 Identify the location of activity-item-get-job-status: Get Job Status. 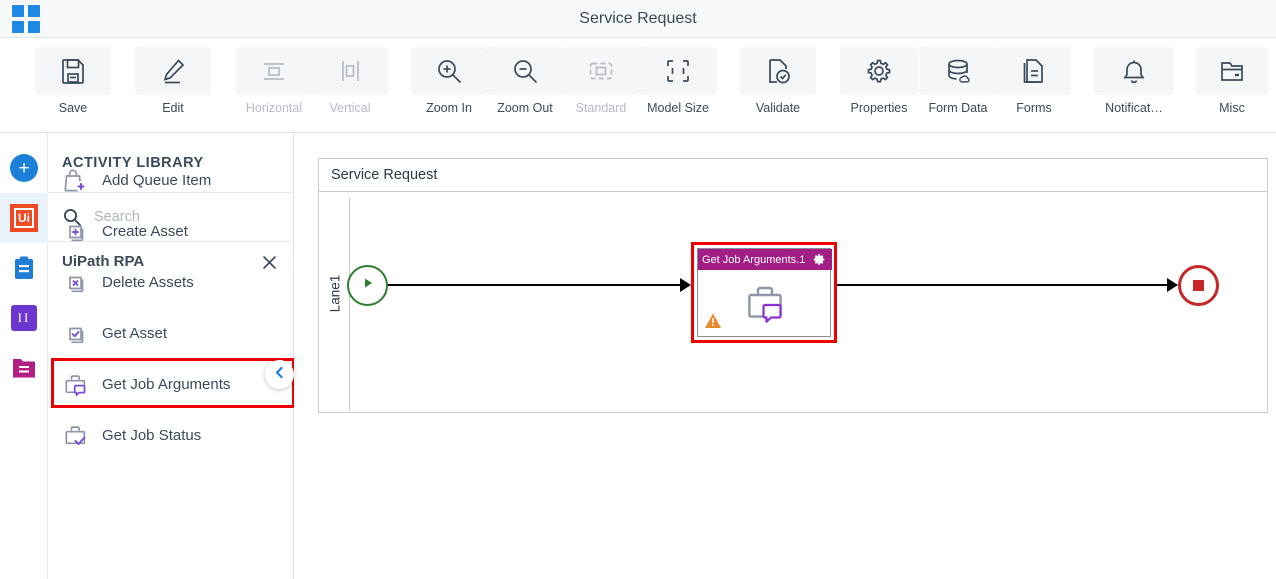
(171, 435).